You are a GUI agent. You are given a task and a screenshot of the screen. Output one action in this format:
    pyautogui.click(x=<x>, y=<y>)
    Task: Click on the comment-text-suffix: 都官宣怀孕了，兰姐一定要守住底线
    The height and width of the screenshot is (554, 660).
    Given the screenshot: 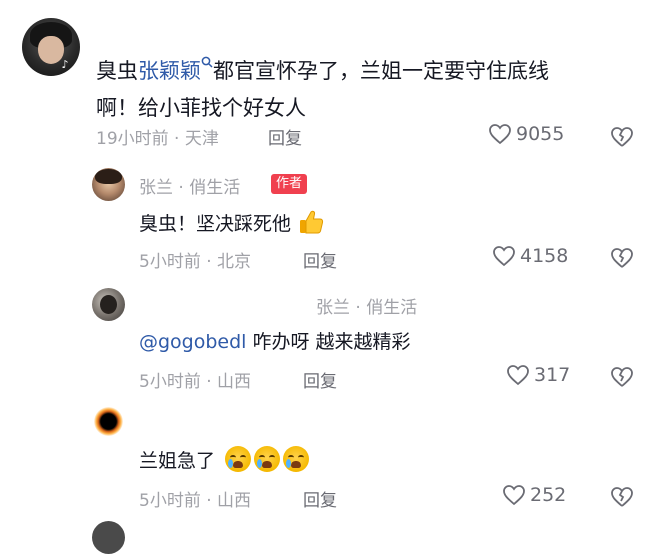 What is the action you would take?
    pyautogui.click(x=381, y=71)
    